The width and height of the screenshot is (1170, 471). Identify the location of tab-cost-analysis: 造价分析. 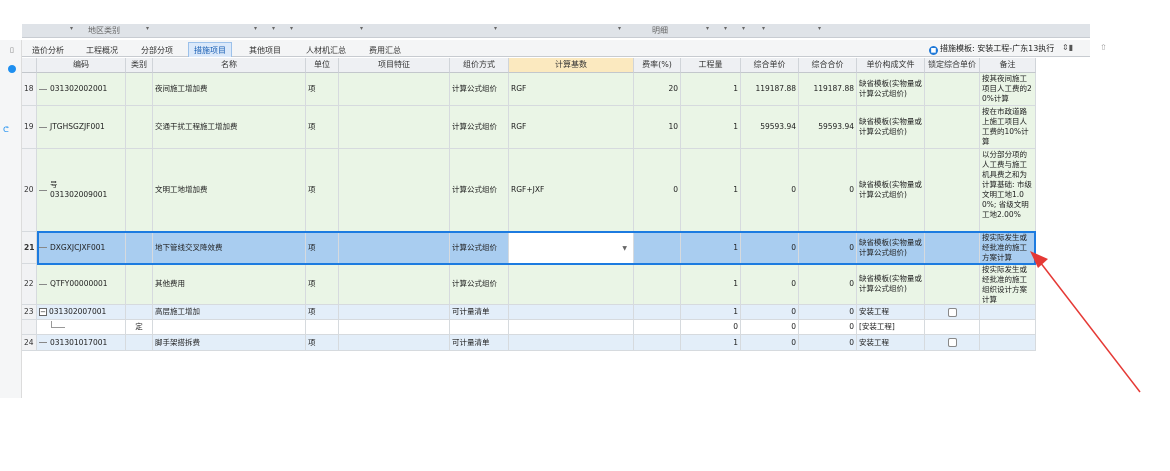
(48, 49).